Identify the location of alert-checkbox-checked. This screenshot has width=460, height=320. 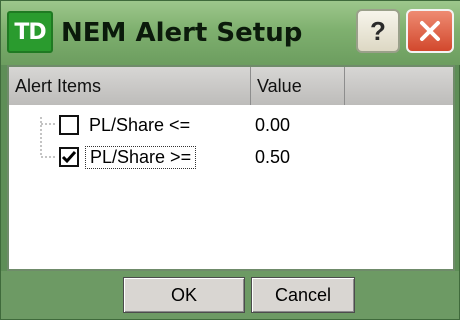
(69, 157).